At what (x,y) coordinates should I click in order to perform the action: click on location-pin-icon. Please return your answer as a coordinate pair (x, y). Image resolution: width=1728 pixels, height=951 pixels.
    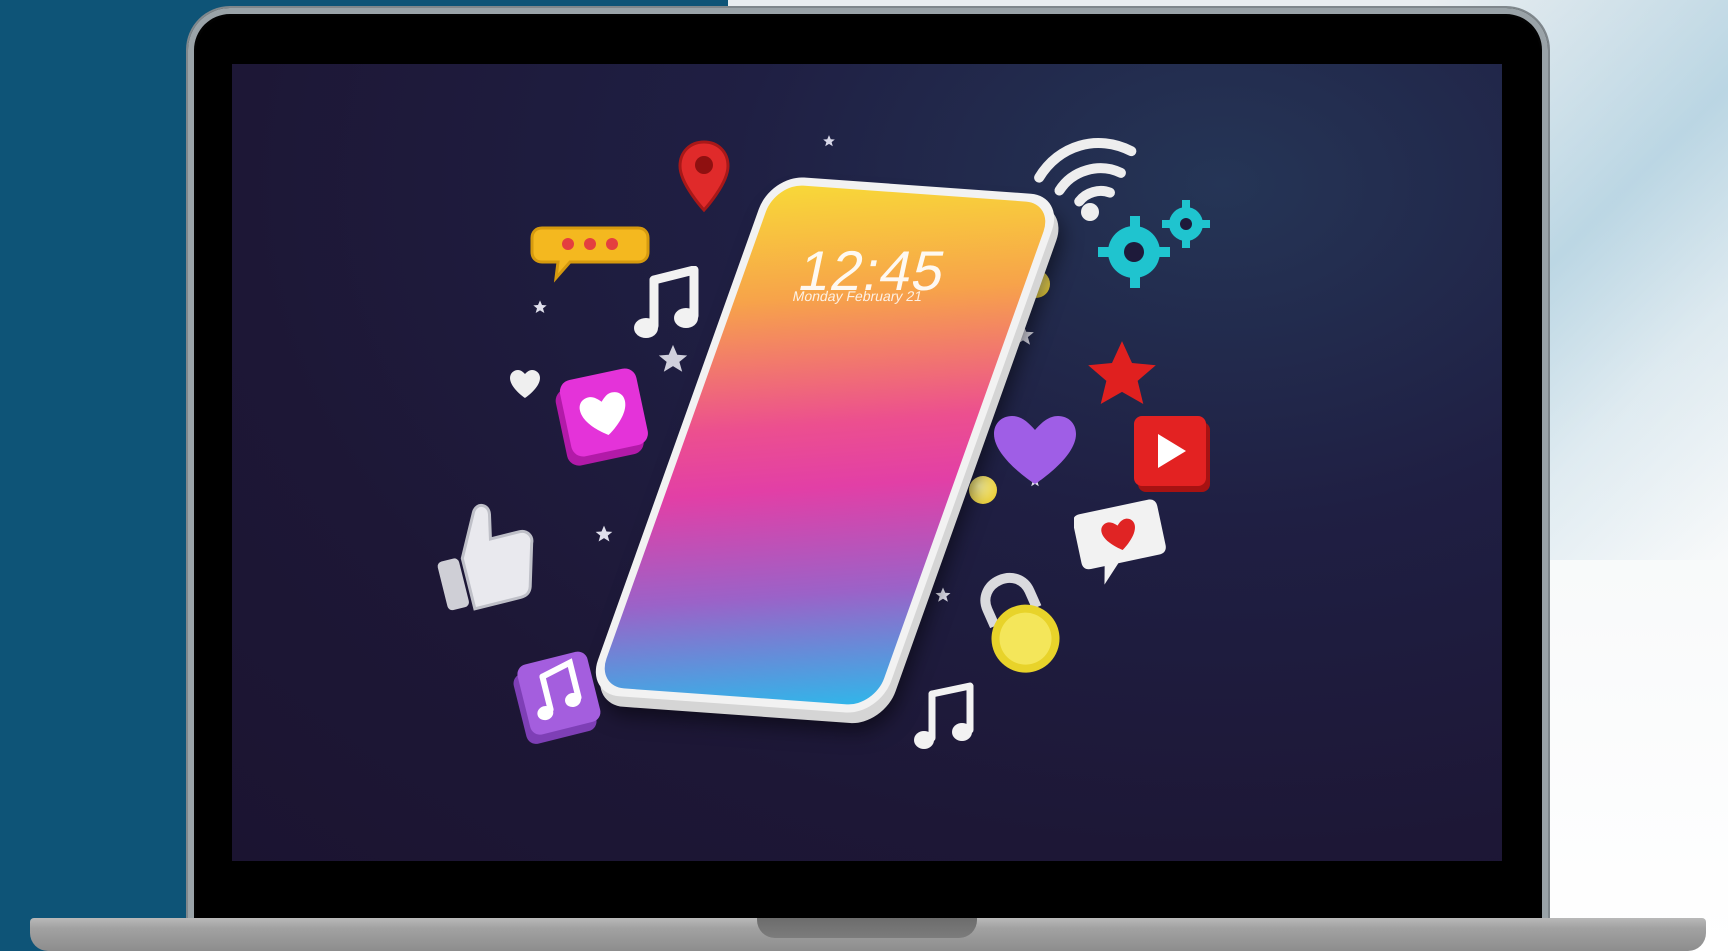
    Looking at the image, I should click on (704, 176).